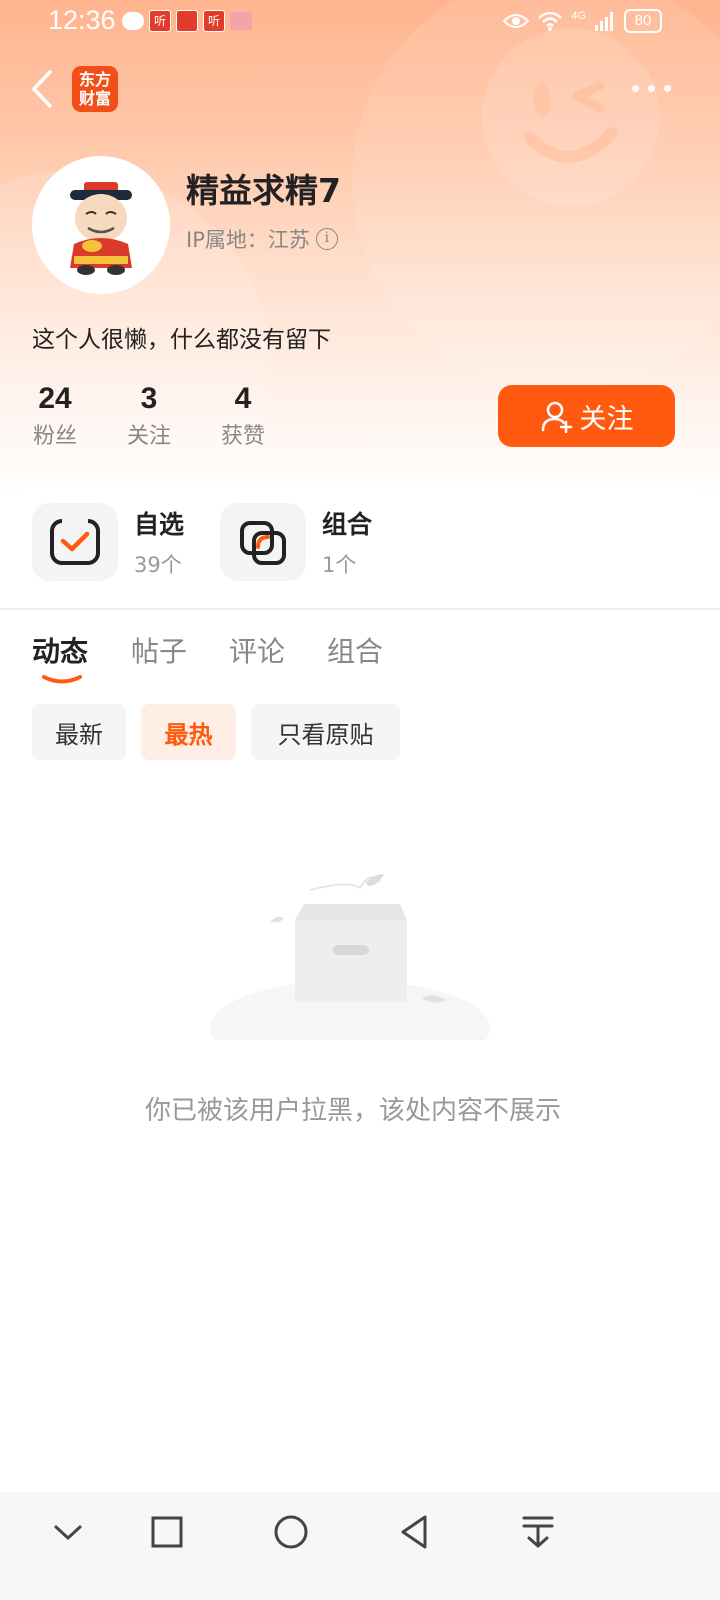 The width and height of the screenshot is (720, 1600). Describe the element at coordinates (291, 1532) in the screenshot. I see `circle-icon` at that location.